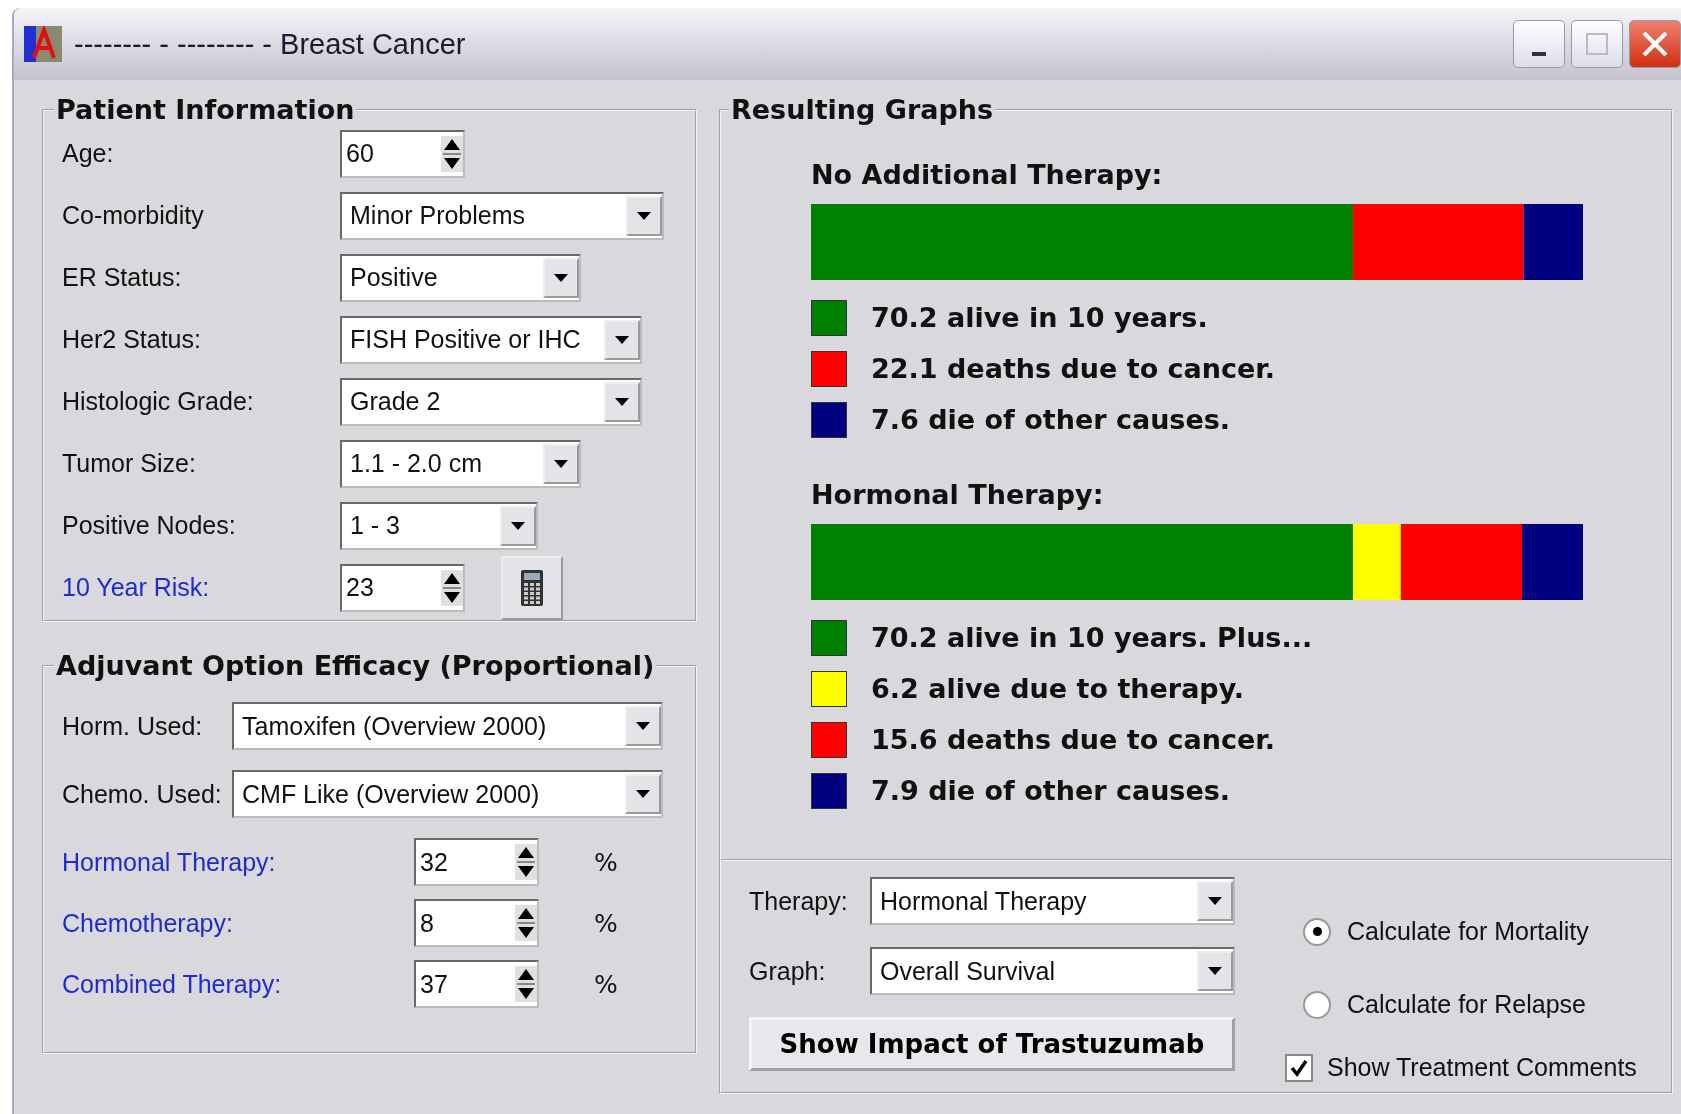 The image size is (1681, 1114). I want to click on calculator-icon, so click(532, 587).